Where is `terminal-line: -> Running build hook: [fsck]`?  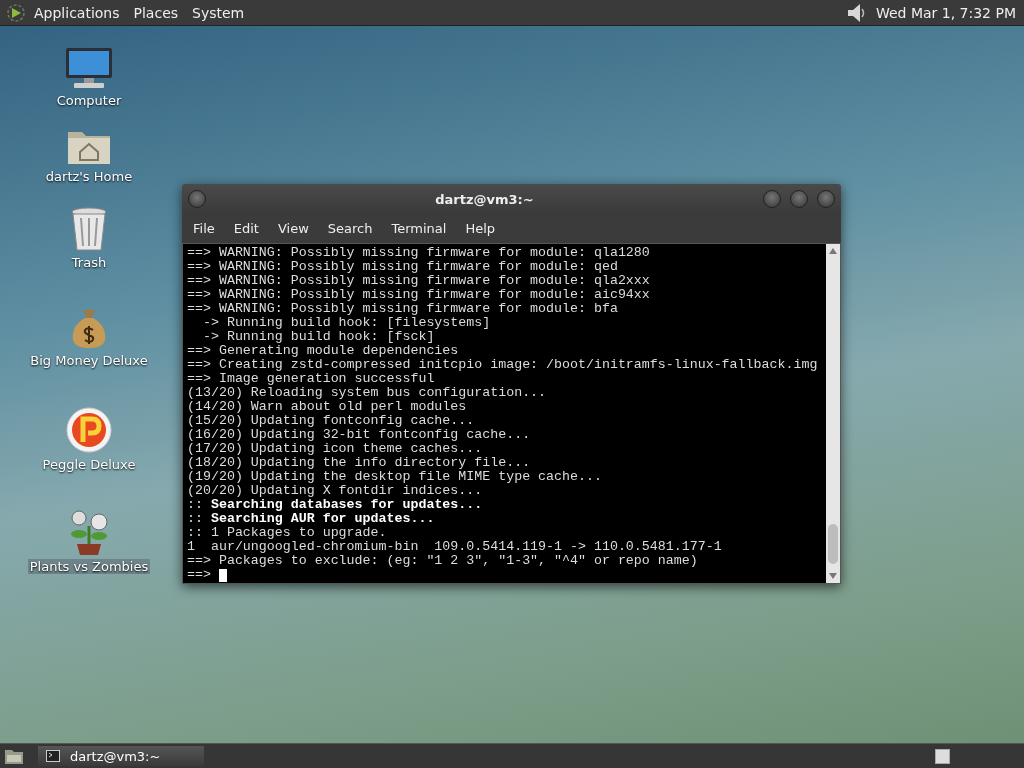
terminal-line: -> Running build hook: [fsck] is located at coordinates (318, 337).